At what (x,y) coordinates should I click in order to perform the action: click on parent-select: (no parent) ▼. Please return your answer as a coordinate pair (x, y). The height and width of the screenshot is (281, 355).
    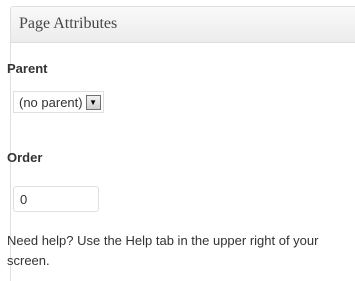
    Looking at the image, I should click on (58, 102).